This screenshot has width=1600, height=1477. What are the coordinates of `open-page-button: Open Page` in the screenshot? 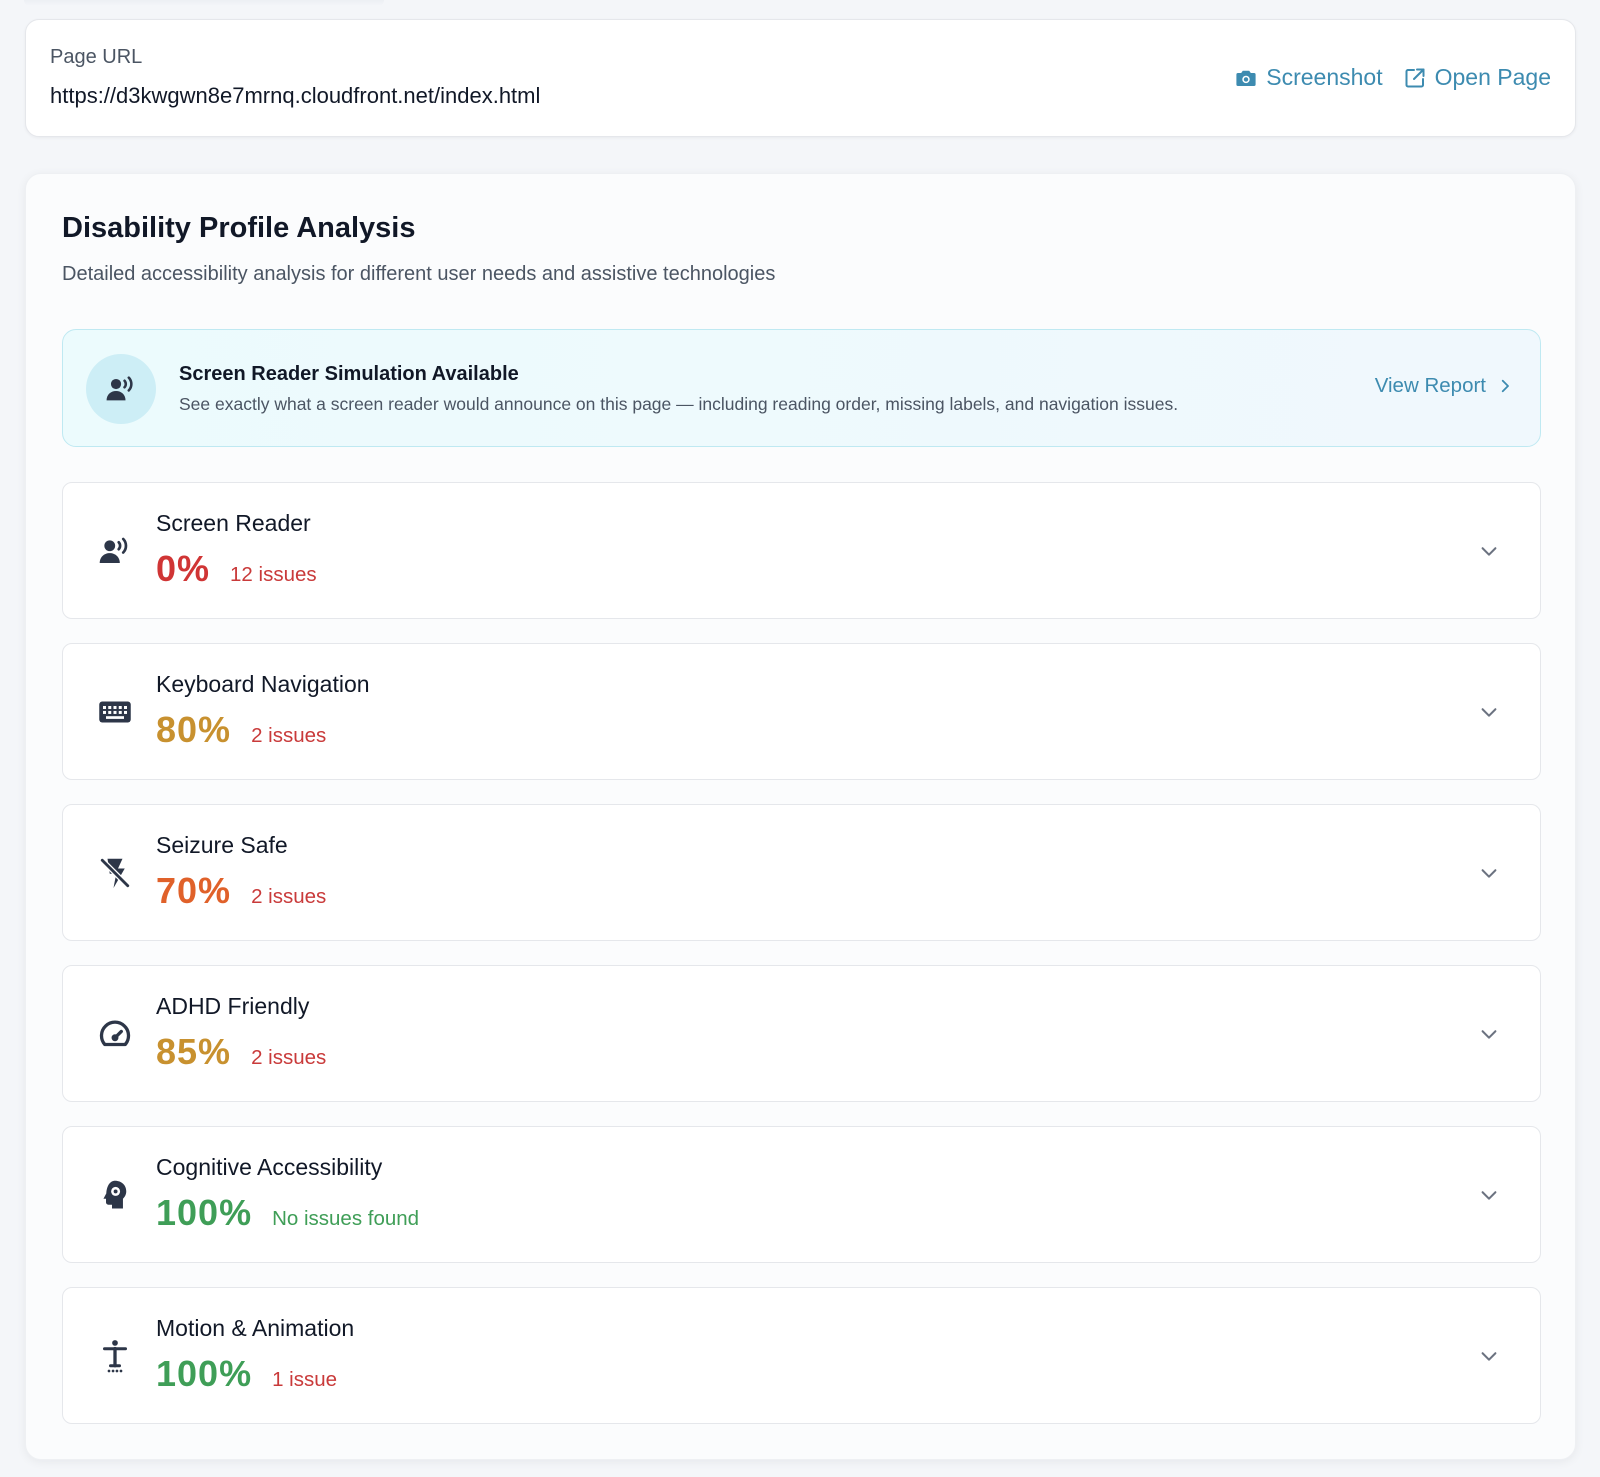 It's located at (1477, 77).